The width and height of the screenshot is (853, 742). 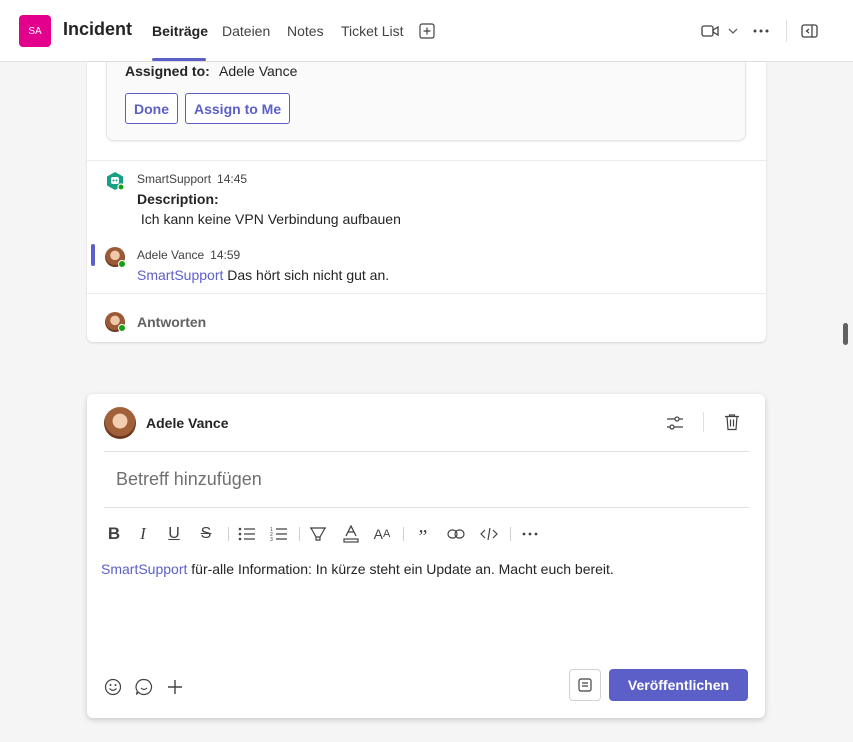 What do you see at coordinates (170, 255) in the screenshot?
I see `author-name: Adele Vance` at bounding box center [170, 255].